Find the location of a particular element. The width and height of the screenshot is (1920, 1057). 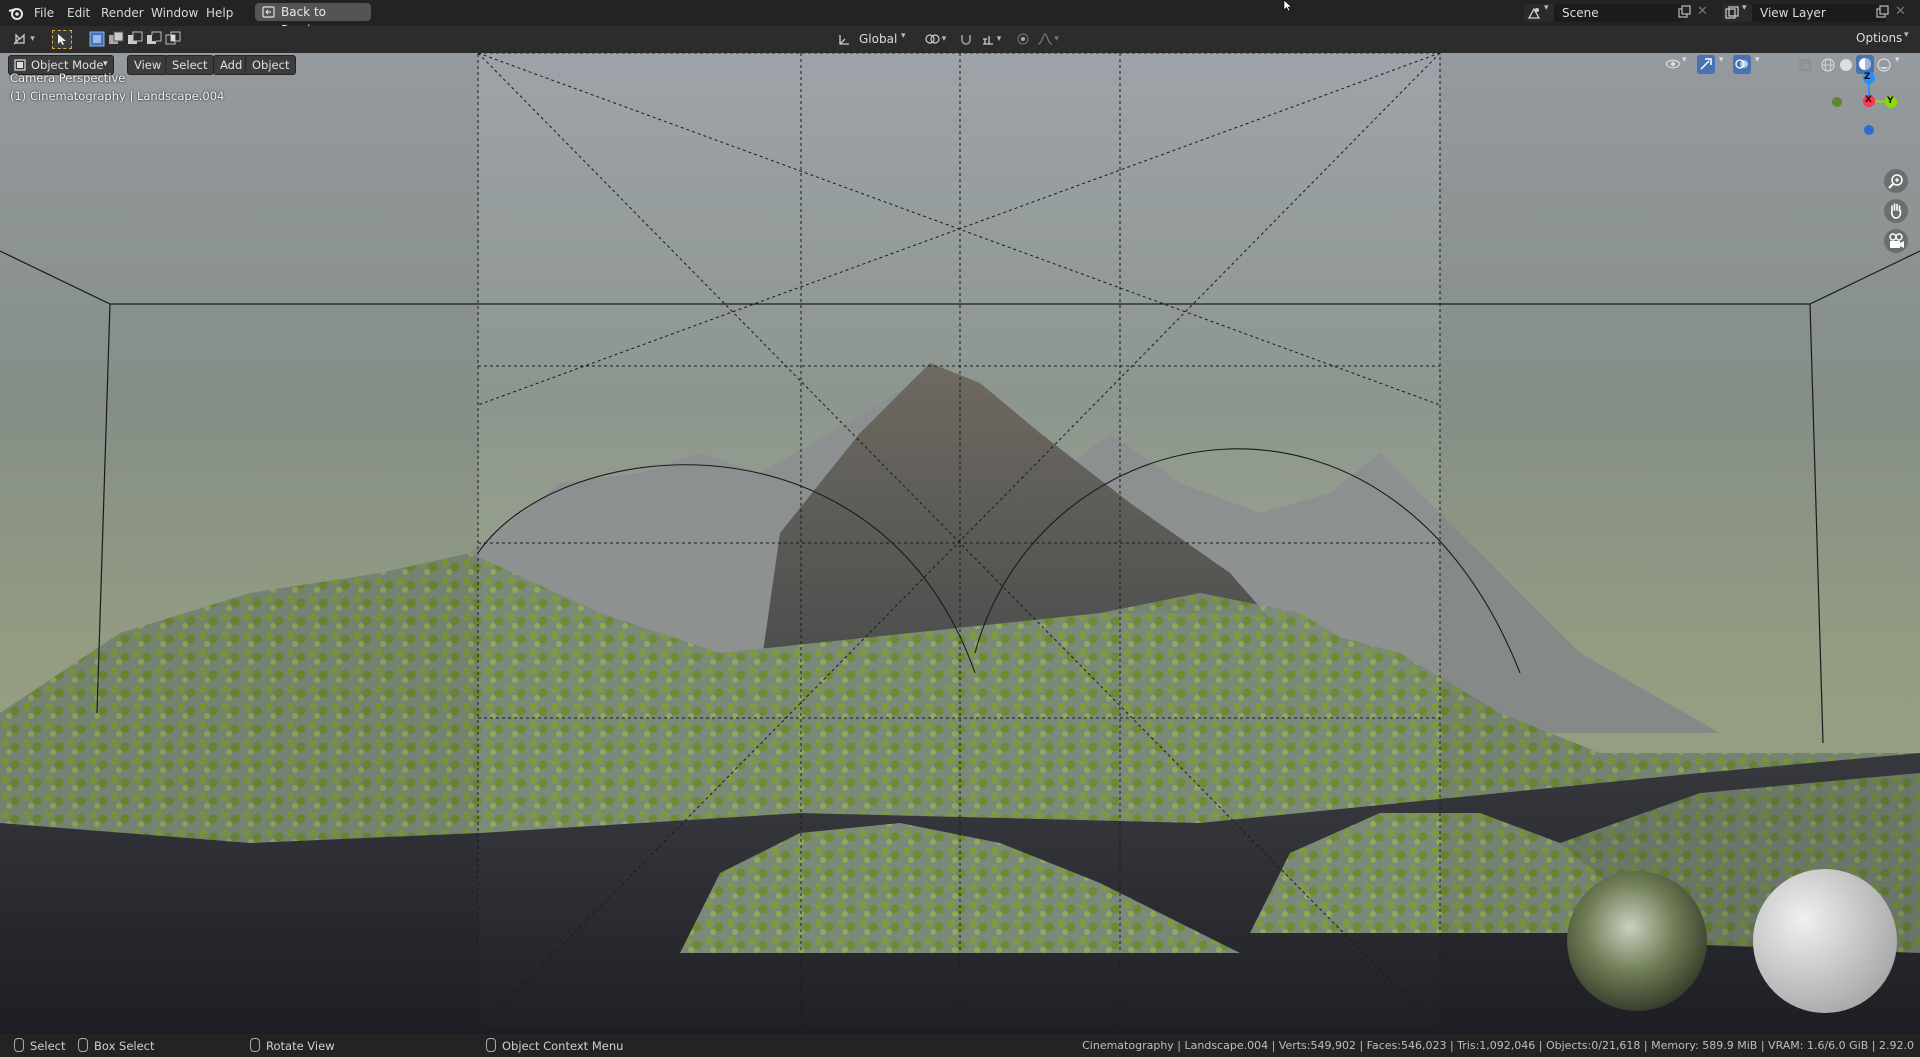

view-layer-icon is located at coordinates (1732, 12).